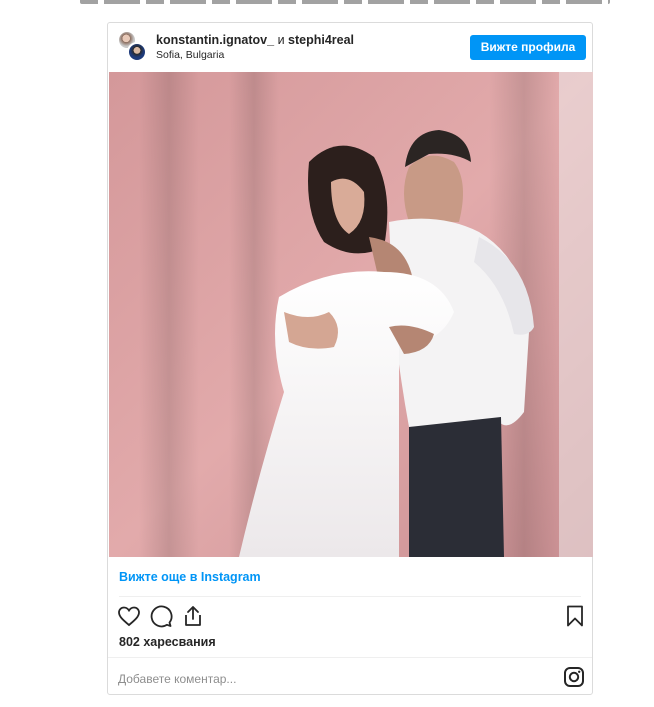 This screenshot has width=654, height=707. What do you see at coordinates (215, 40) in the screenshot?
I see `author-link-1: konstantin.ignatov_` at bounding box center [215, 40].